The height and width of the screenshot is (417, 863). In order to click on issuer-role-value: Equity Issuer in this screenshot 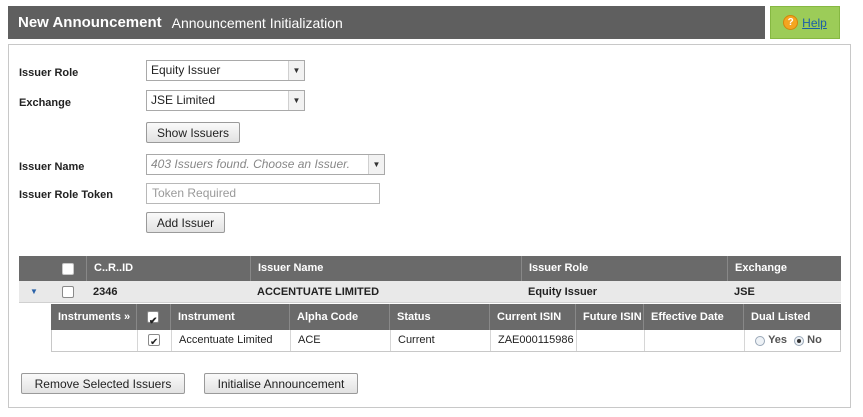, I will do `click(186, 70)`.